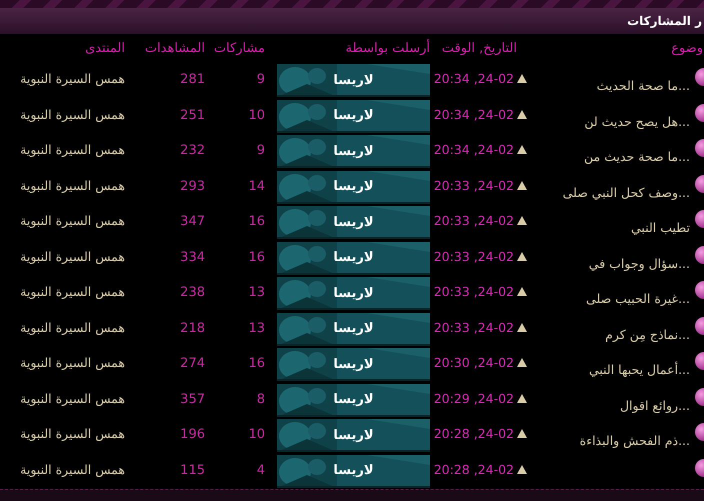 The width and height of the screenshot is (704, 501). I want to click on view-count: 293, so click(192, 187).